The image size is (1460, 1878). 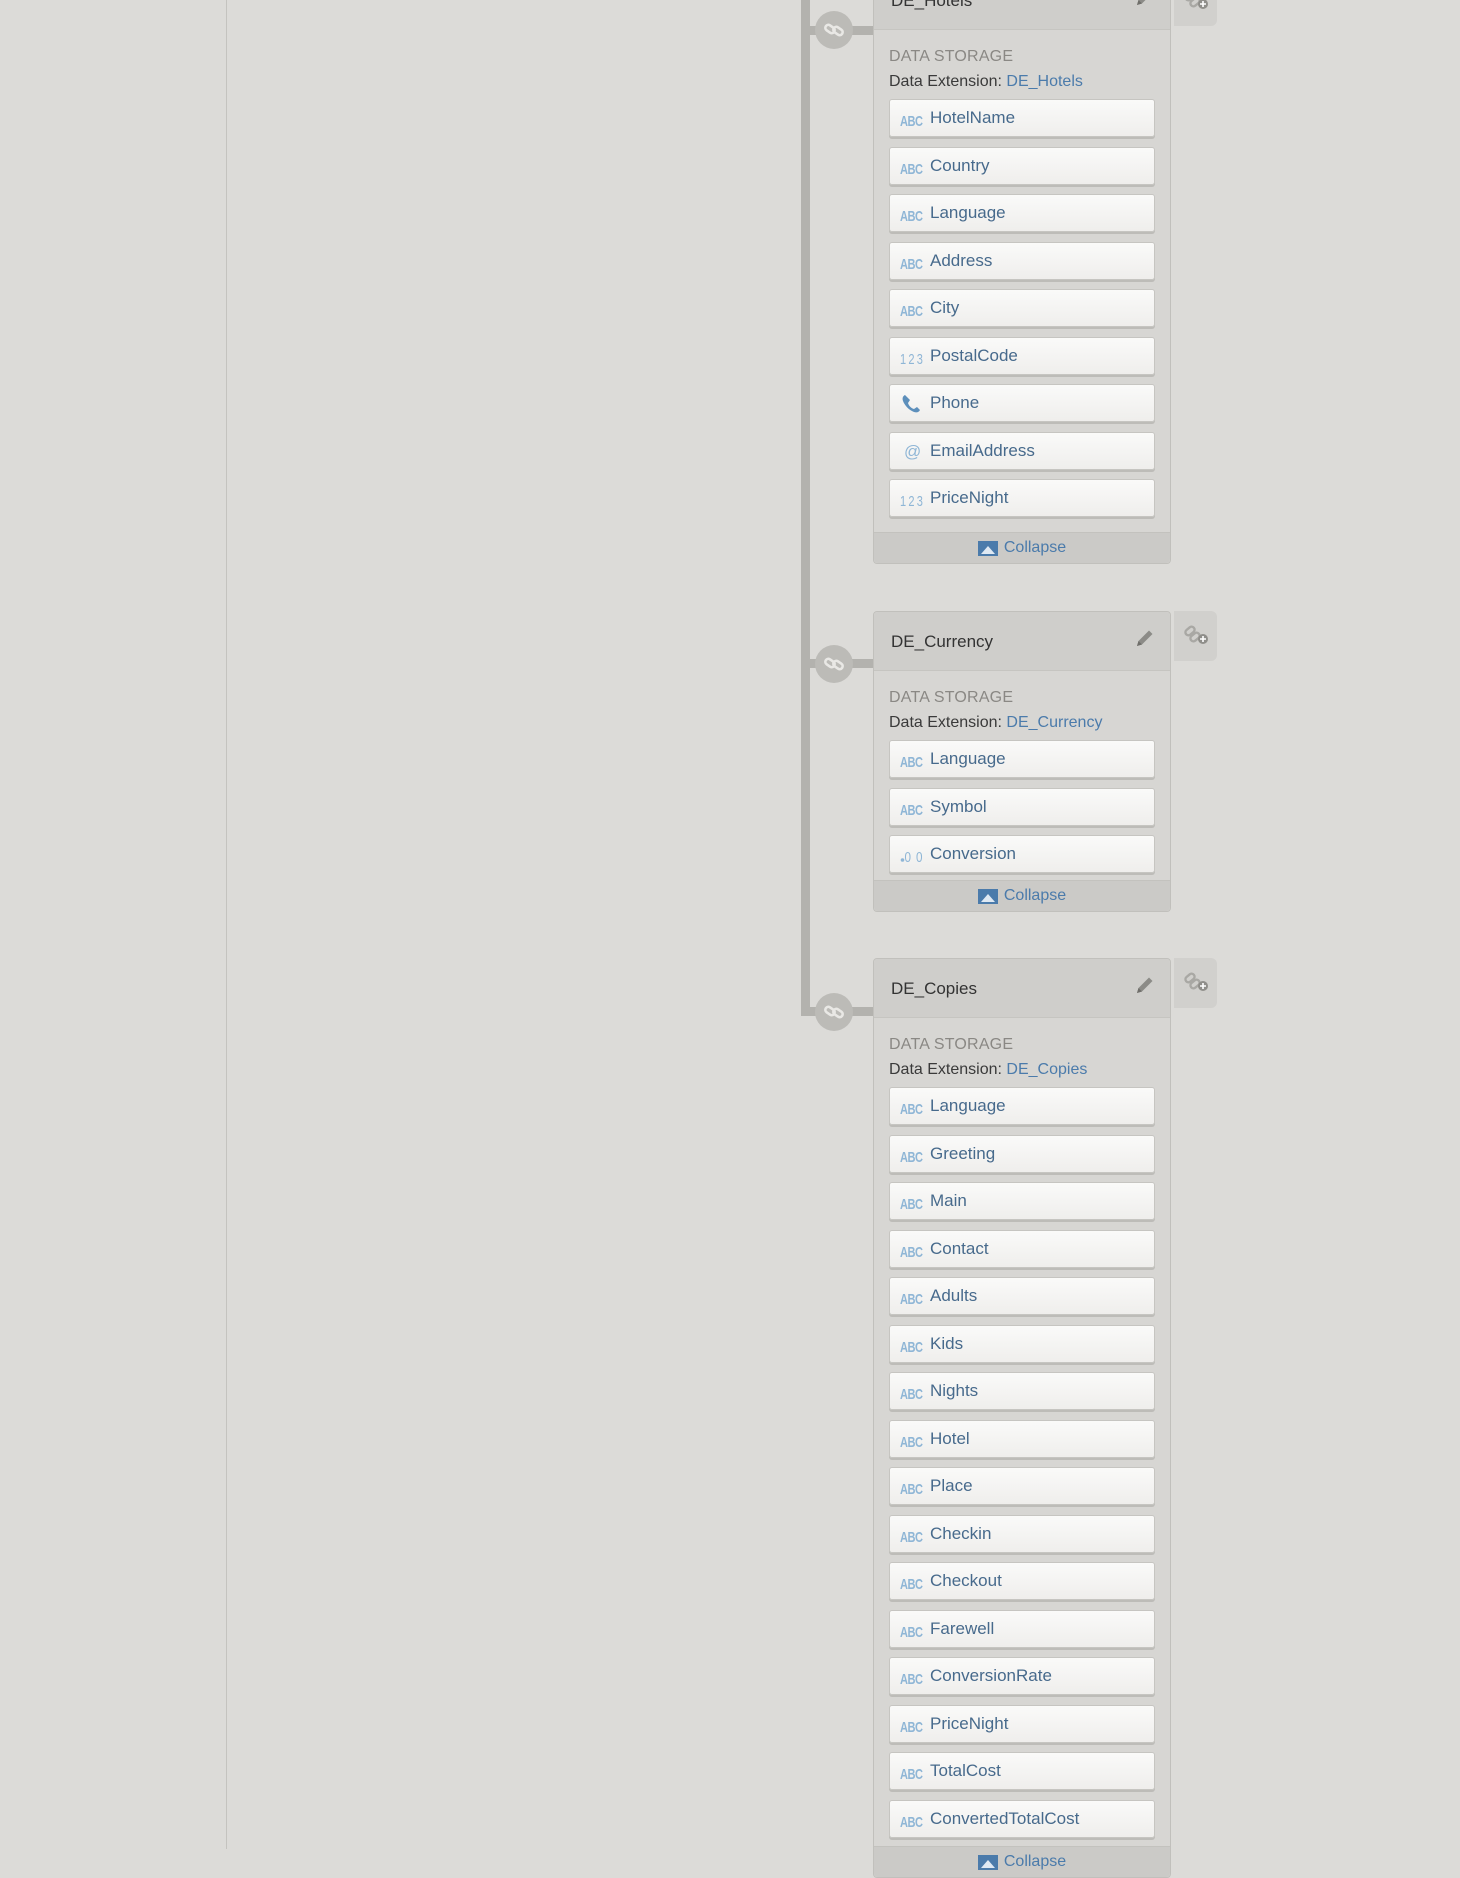 What do you see at coordinates (1022, 1201) in the screenshot?
I see `field-item: ABC Main` at bounding box center [1022, 1201].